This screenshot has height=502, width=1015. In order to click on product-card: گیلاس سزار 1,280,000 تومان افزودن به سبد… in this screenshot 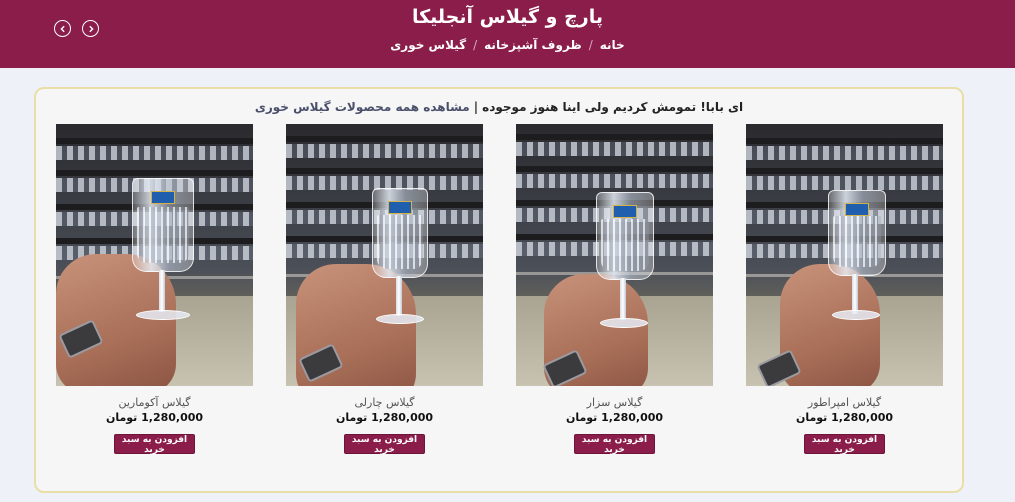, I will do `click(614, 289)`.